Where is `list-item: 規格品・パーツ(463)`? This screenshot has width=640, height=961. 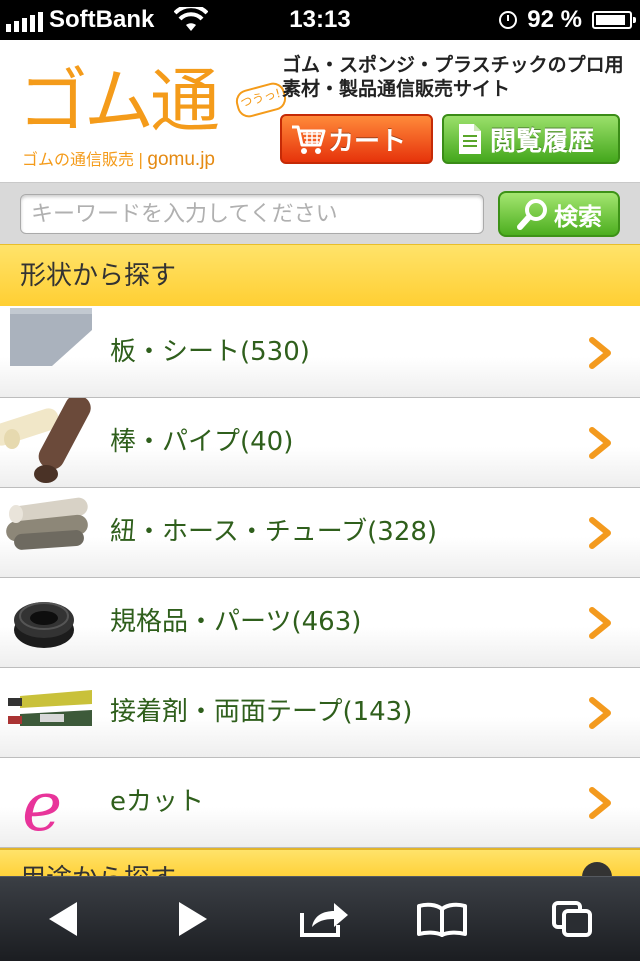 list-item: 規格品・パーツ(463) is located at coordinates (320, 623).